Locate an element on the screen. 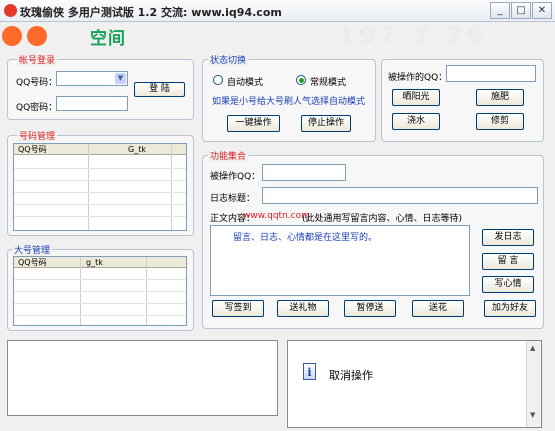 The image size is (555, 431). account-list-header: QQ号码 G_tk is located at coordinates (100, 149).